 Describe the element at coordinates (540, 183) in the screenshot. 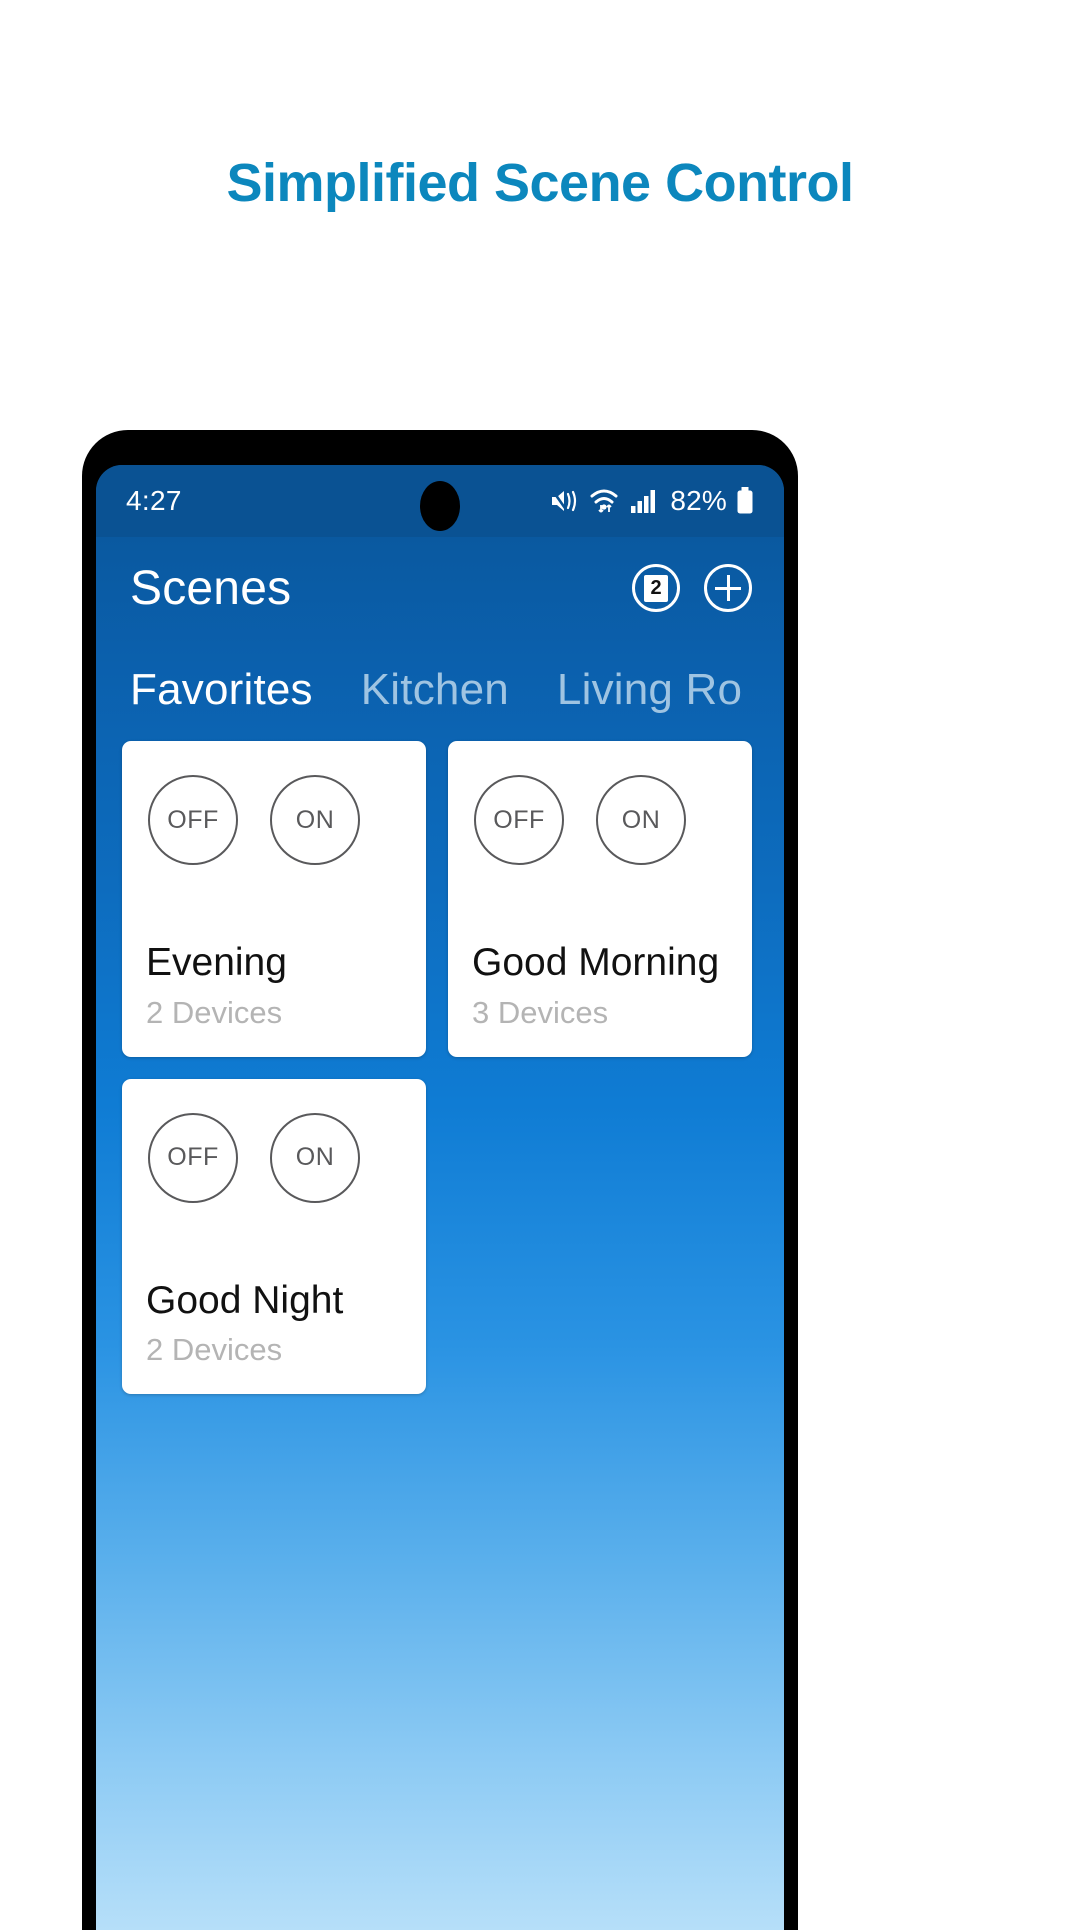

I see `page-title: Simplified Scene Control` at that location.